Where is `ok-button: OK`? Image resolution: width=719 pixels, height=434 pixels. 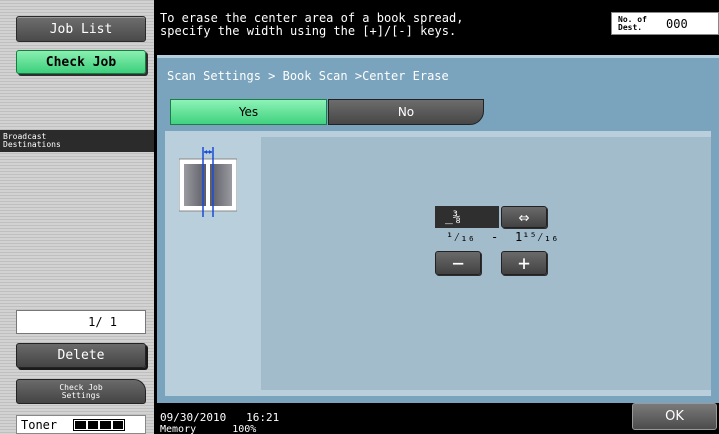 ok-button: OK is located at coordinates (674, 416).